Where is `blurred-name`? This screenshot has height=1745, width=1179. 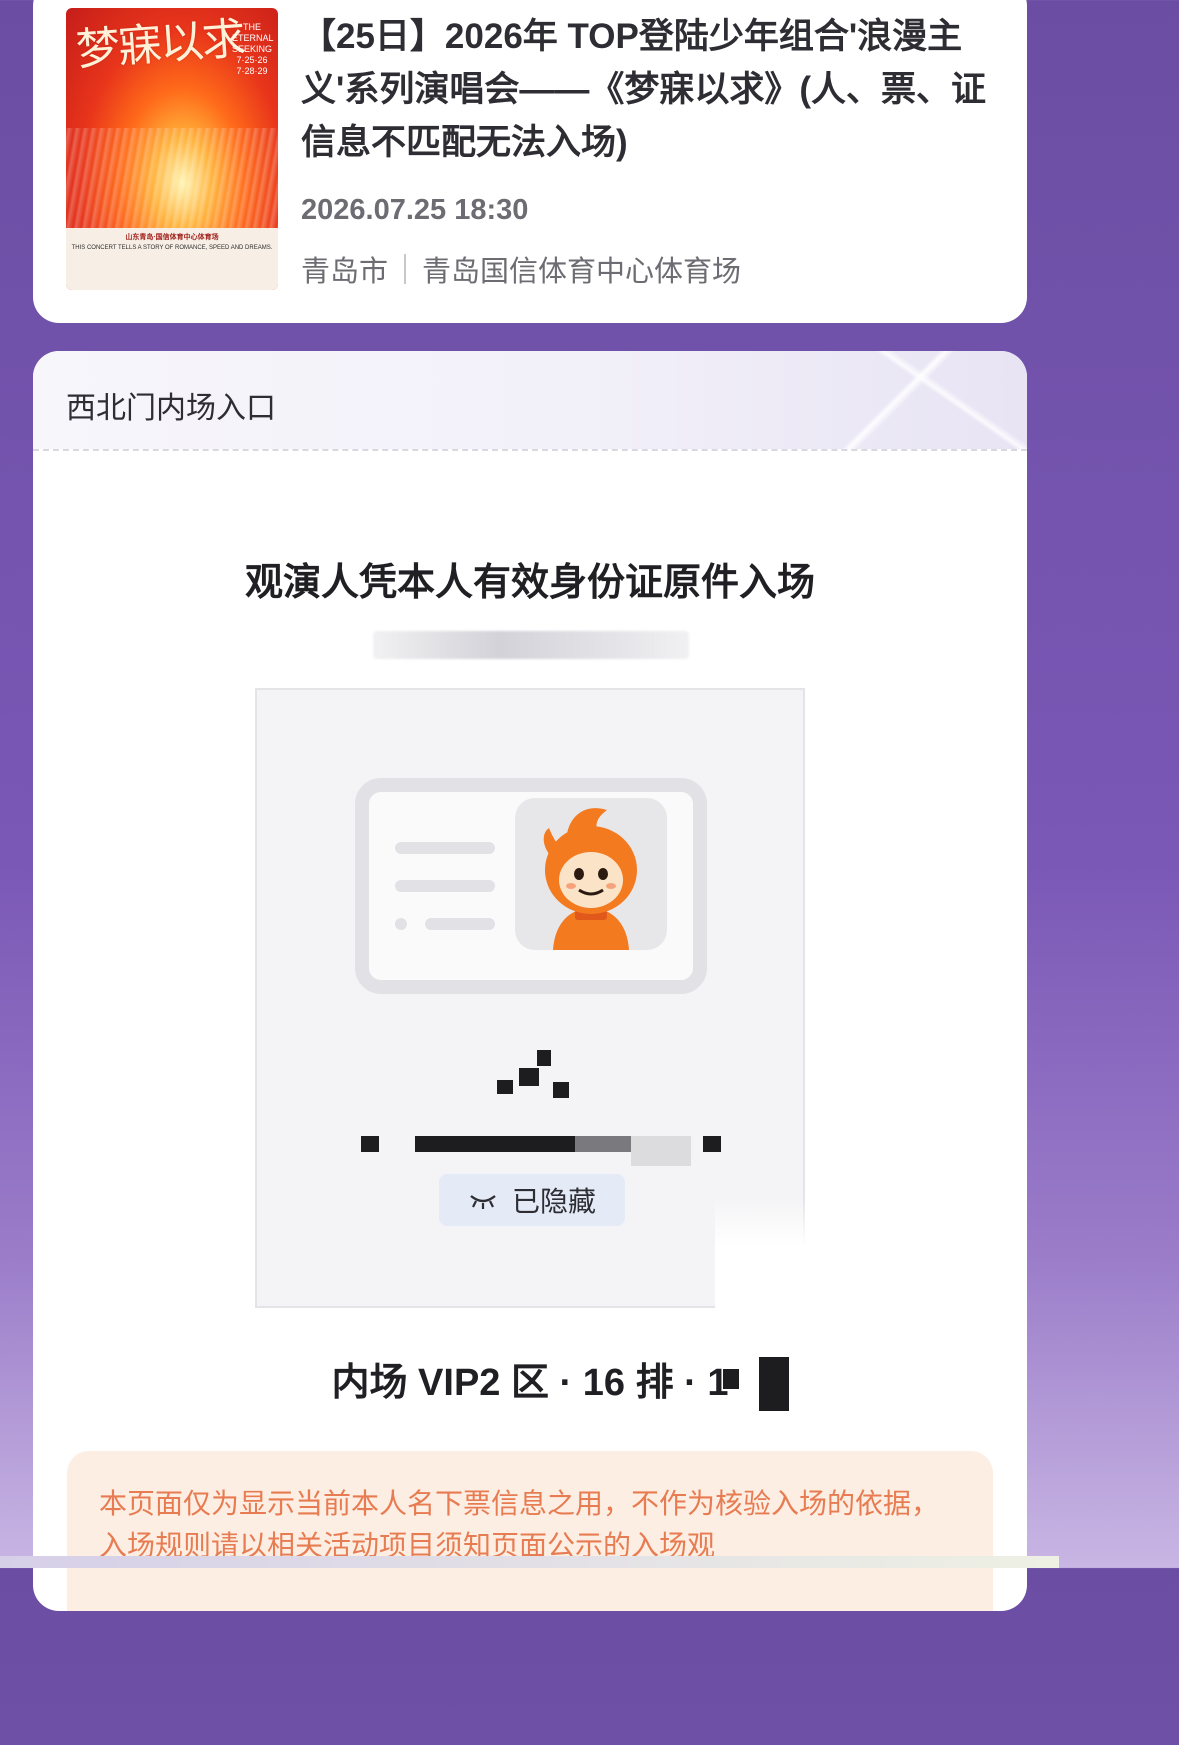
blurred-name is located at coordinates (531, 645).